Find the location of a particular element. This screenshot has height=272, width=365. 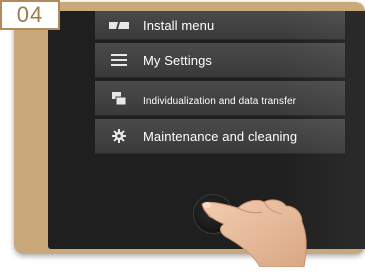

gear-icon is located at coordinates (119, 136).